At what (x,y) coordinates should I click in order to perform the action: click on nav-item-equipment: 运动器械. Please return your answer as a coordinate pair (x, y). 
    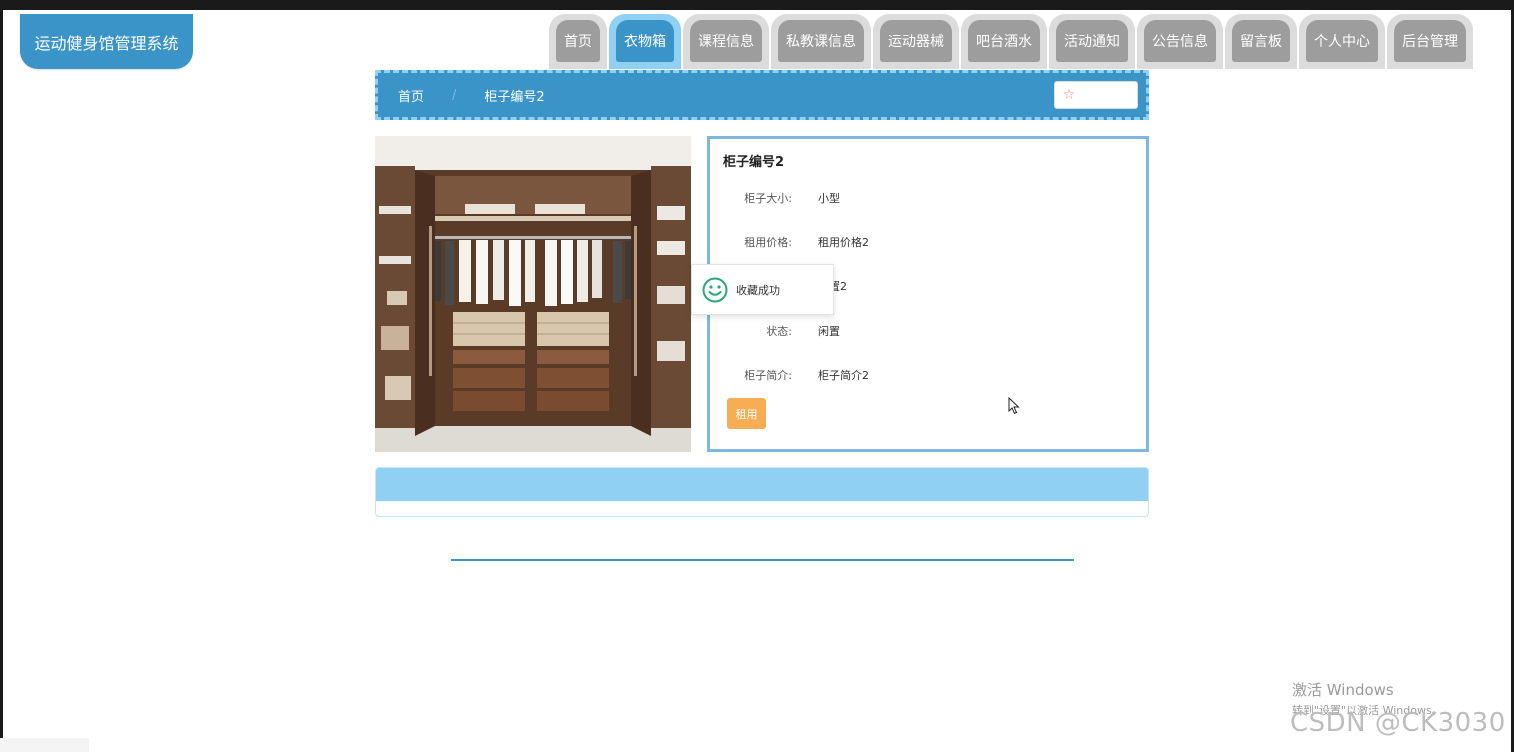
    Looking at the image, I should click on (916, 41).